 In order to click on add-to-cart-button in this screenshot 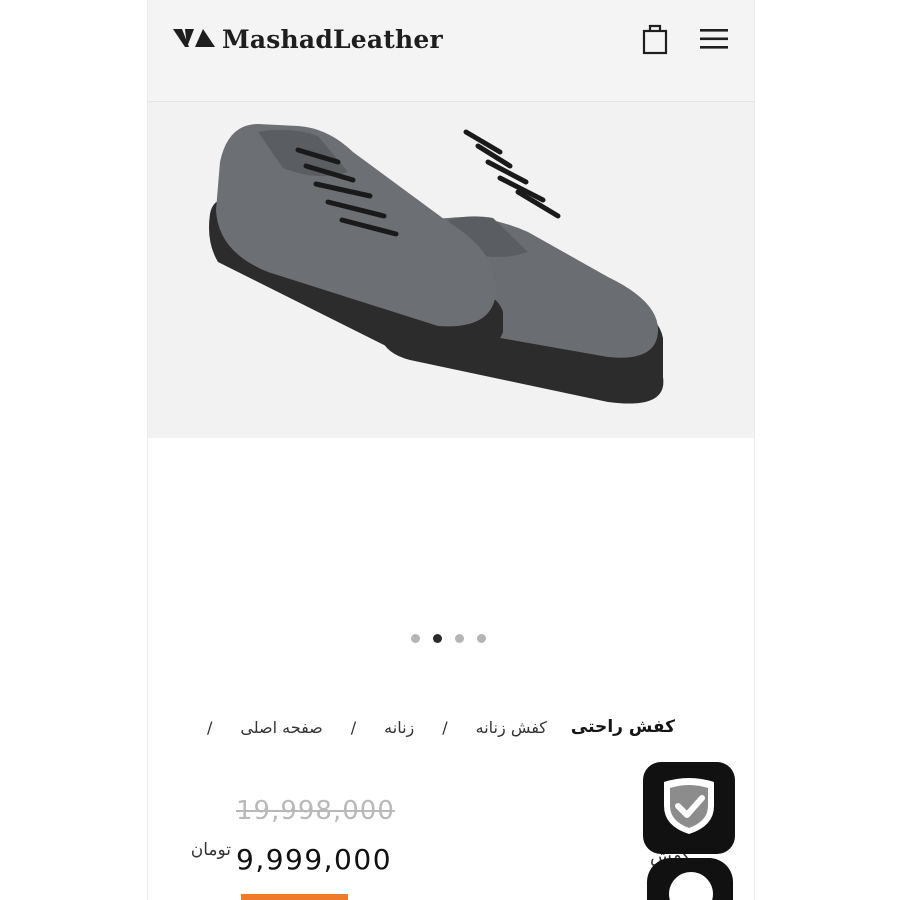, I will do `click(294, 897)`.